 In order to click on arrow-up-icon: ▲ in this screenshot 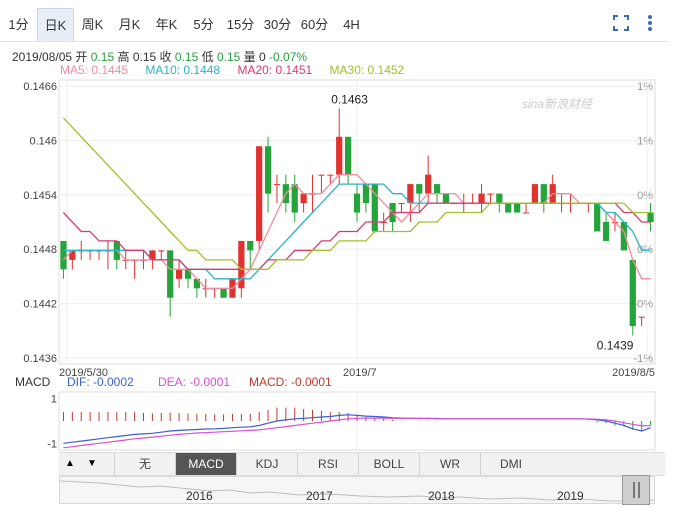, I will do `click(70, 464)`.